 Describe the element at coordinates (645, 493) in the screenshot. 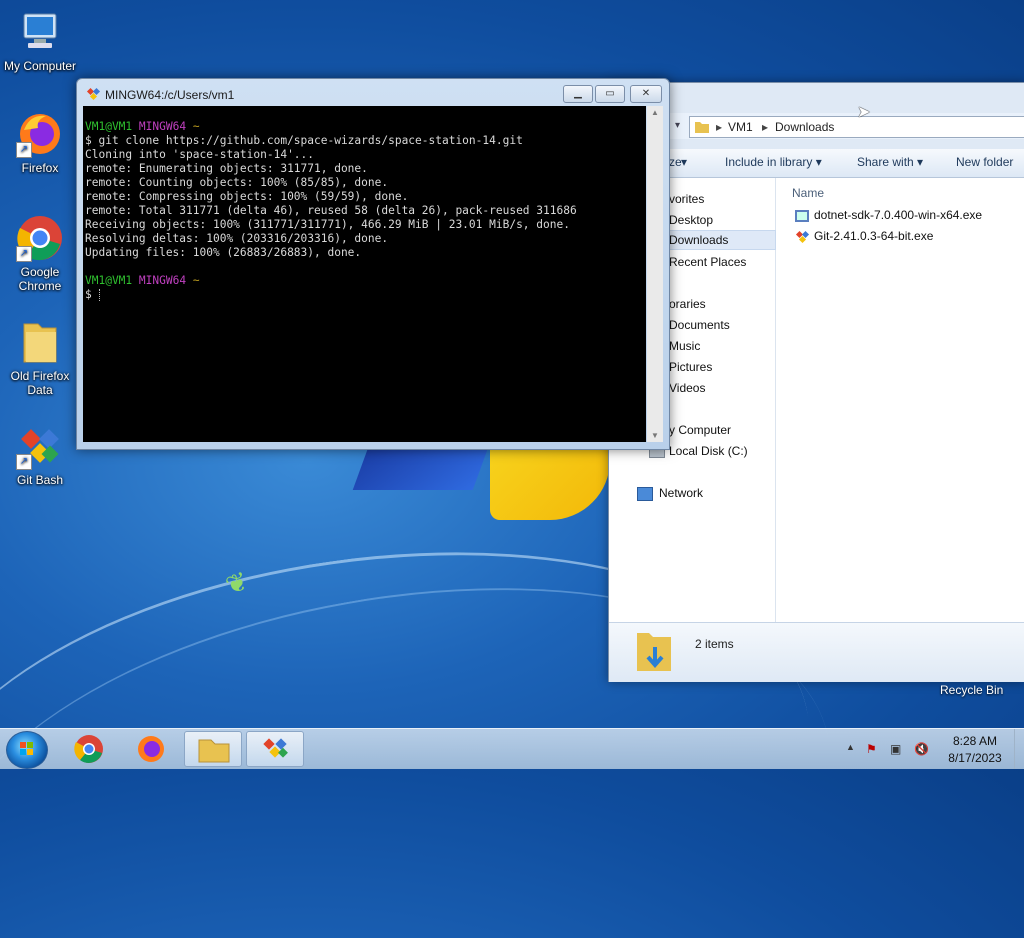

I see `network-icon` at that location.